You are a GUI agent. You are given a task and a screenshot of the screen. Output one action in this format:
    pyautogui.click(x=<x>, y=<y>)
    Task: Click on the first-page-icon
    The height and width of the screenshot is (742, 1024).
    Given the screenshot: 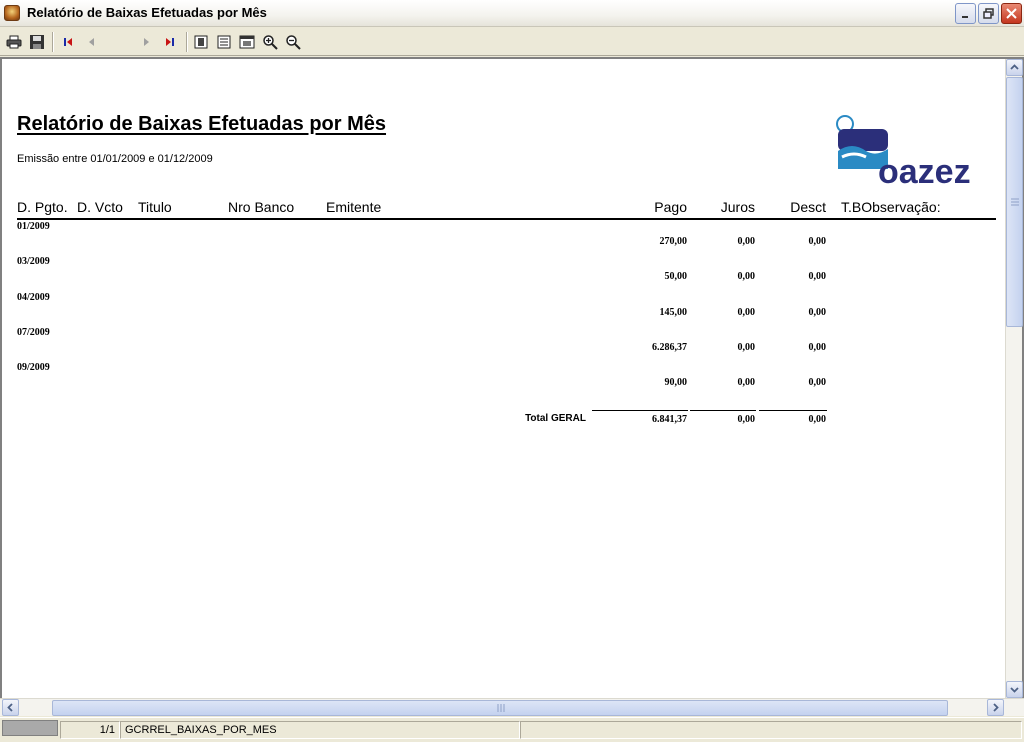 What is the action you would take?
    pyautogui.click(x=68, y=42)
    